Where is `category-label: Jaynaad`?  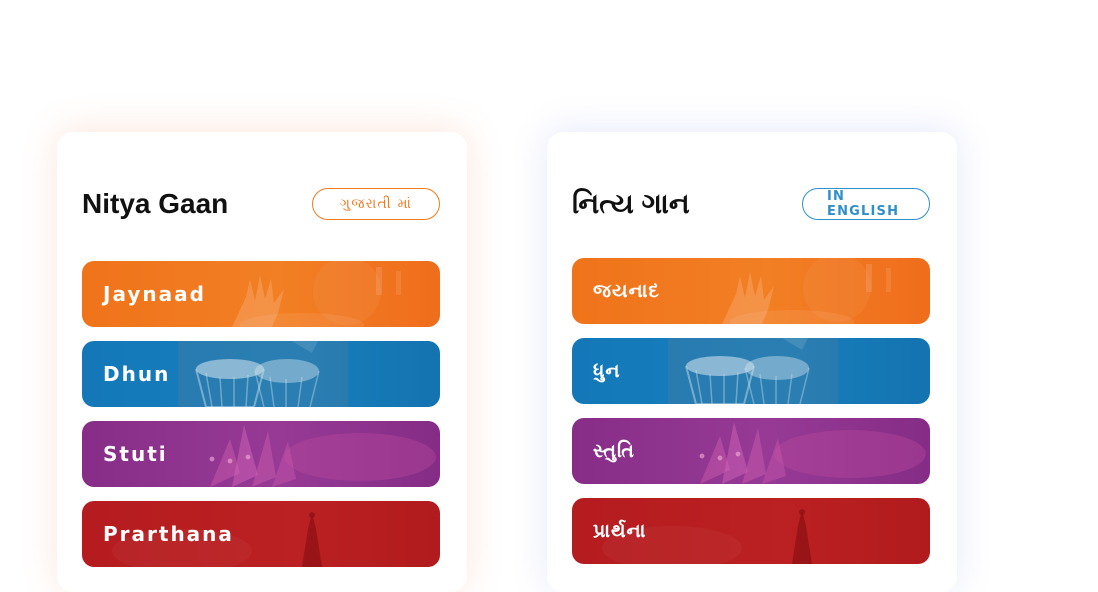 category-label: Jaynaad is located at coordinates (154, 294).